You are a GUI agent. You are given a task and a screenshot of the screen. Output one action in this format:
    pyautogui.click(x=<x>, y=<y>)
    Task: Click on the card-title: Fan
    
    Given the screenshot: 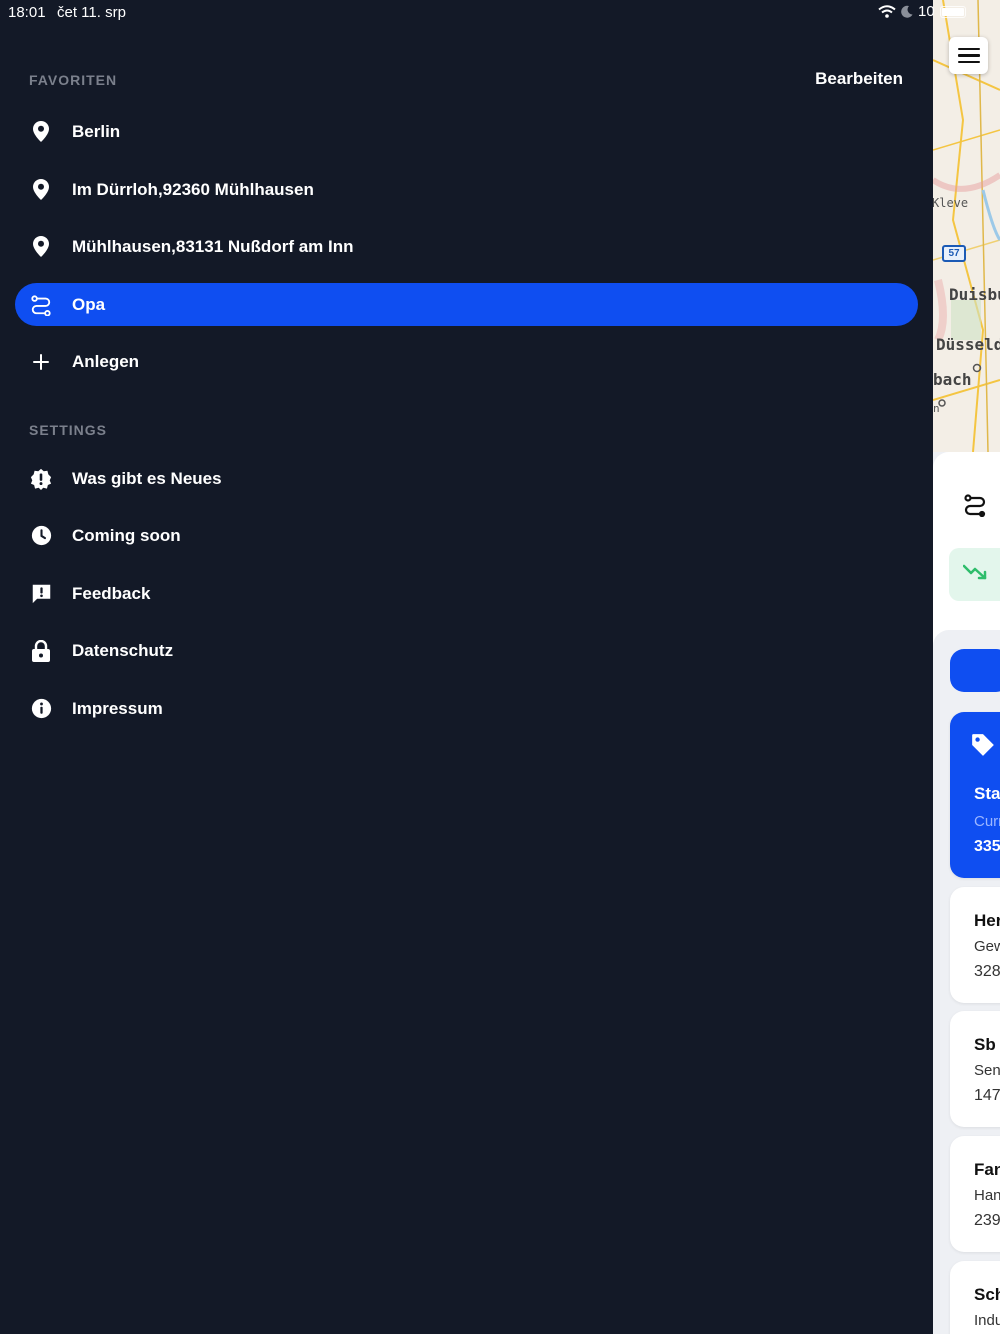 What is the action you would take?
    pyautogui.click(x=987, y=1169)
    